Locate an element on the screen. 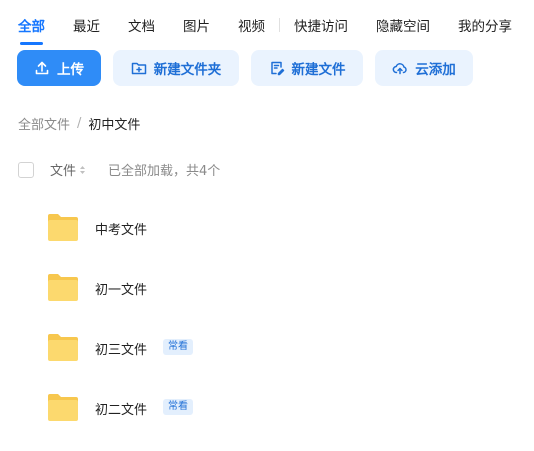 The height and width of the screenshot is (451, 534). tab-all: 全部 is located at coordinates (31, 30).